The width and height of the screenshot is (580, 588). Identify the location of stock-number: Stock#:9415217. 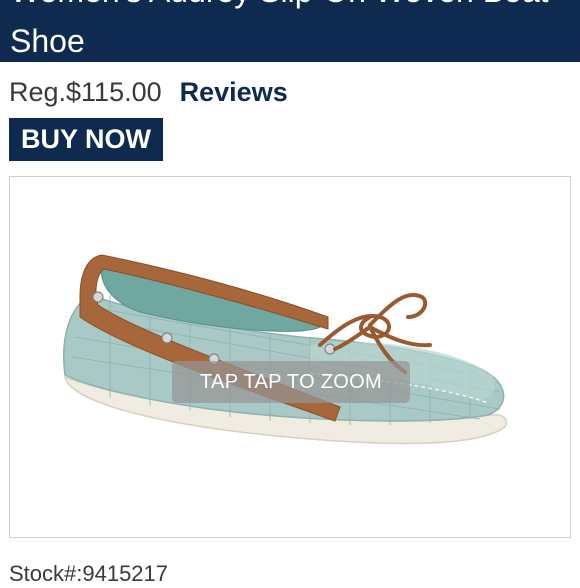
(89, 573).